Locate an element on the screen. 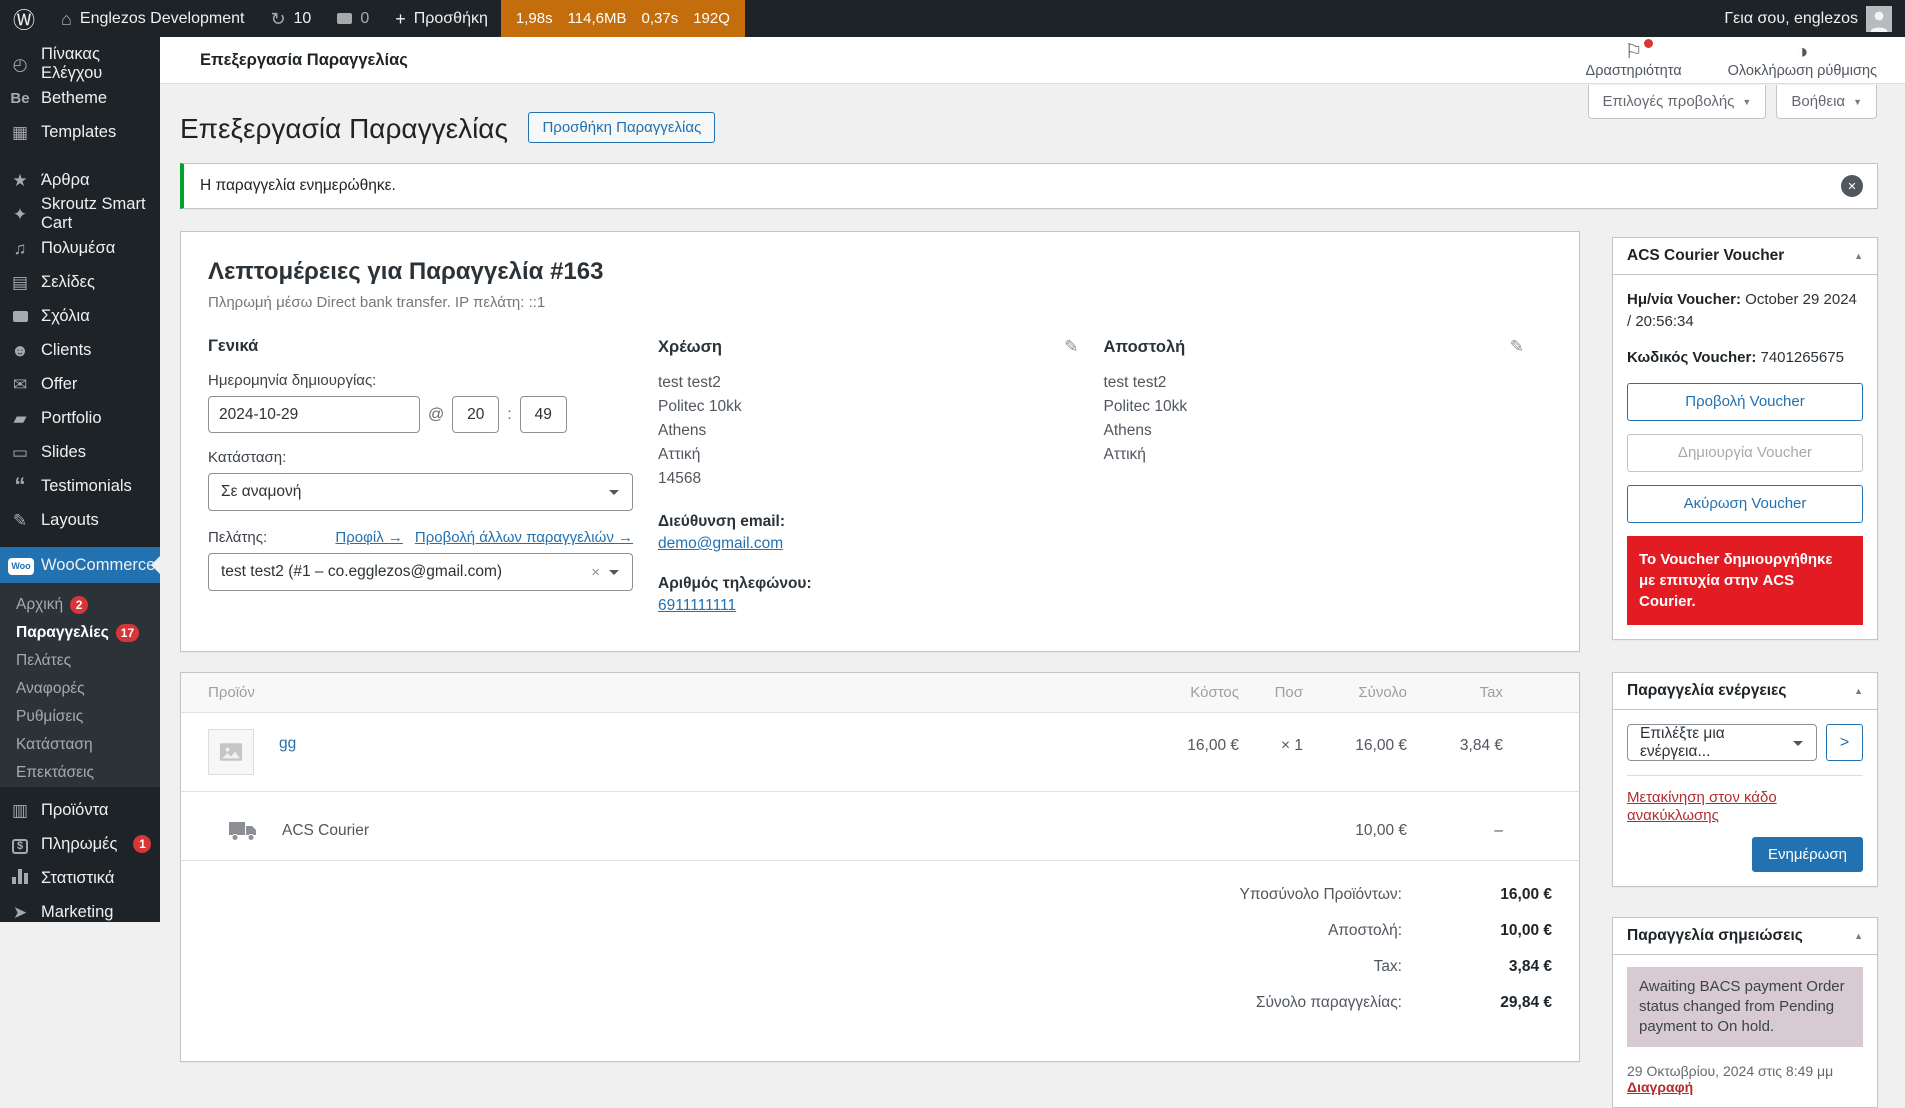  page-title: Επεξεργασία Παραγγελίας is located at coordinates (344, 128).